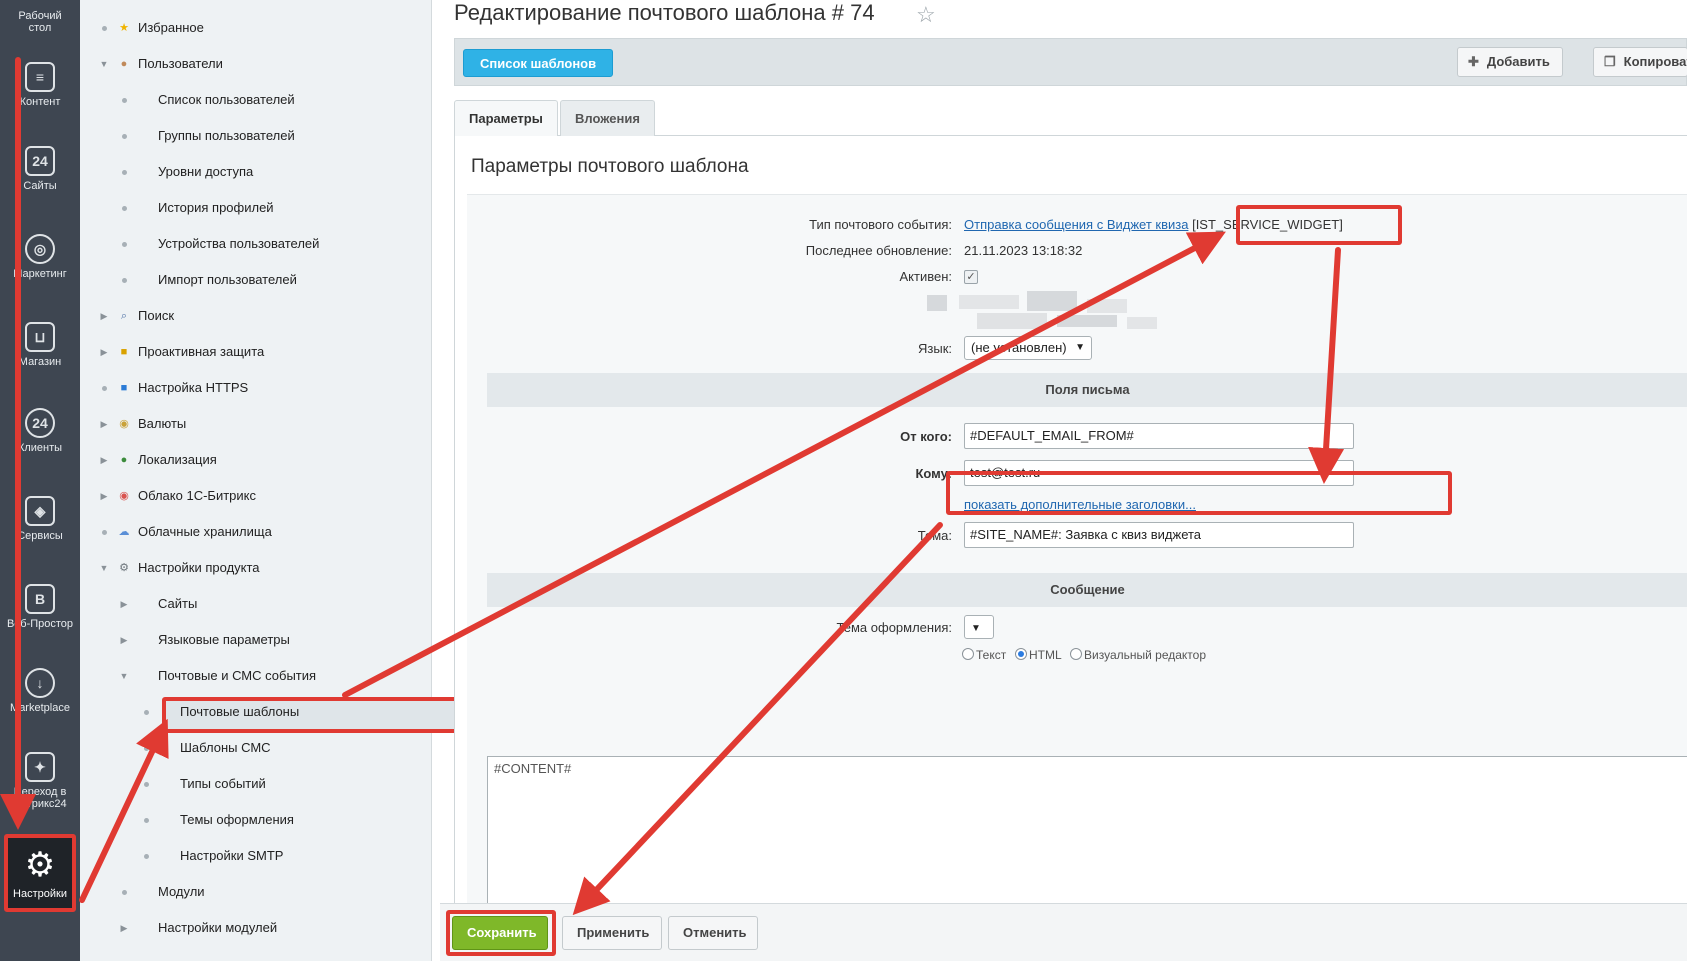  What do you see at coordinates (40, 536) in the screenshot?
I see `rail-item-label: Сервисы` at bounding box center [40, 536].